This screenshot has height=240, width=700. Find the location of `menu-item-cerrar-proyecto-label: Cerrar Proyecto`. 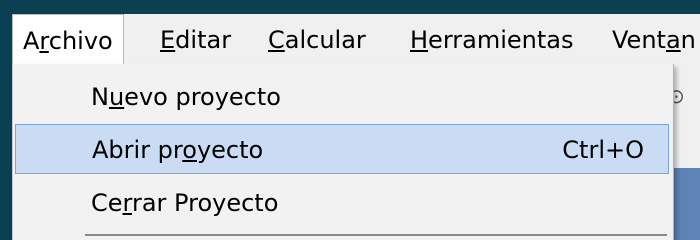

menu-item-cerrar-proyecto-label: Cerrar Proyecto is located at coordinates (185, 203).